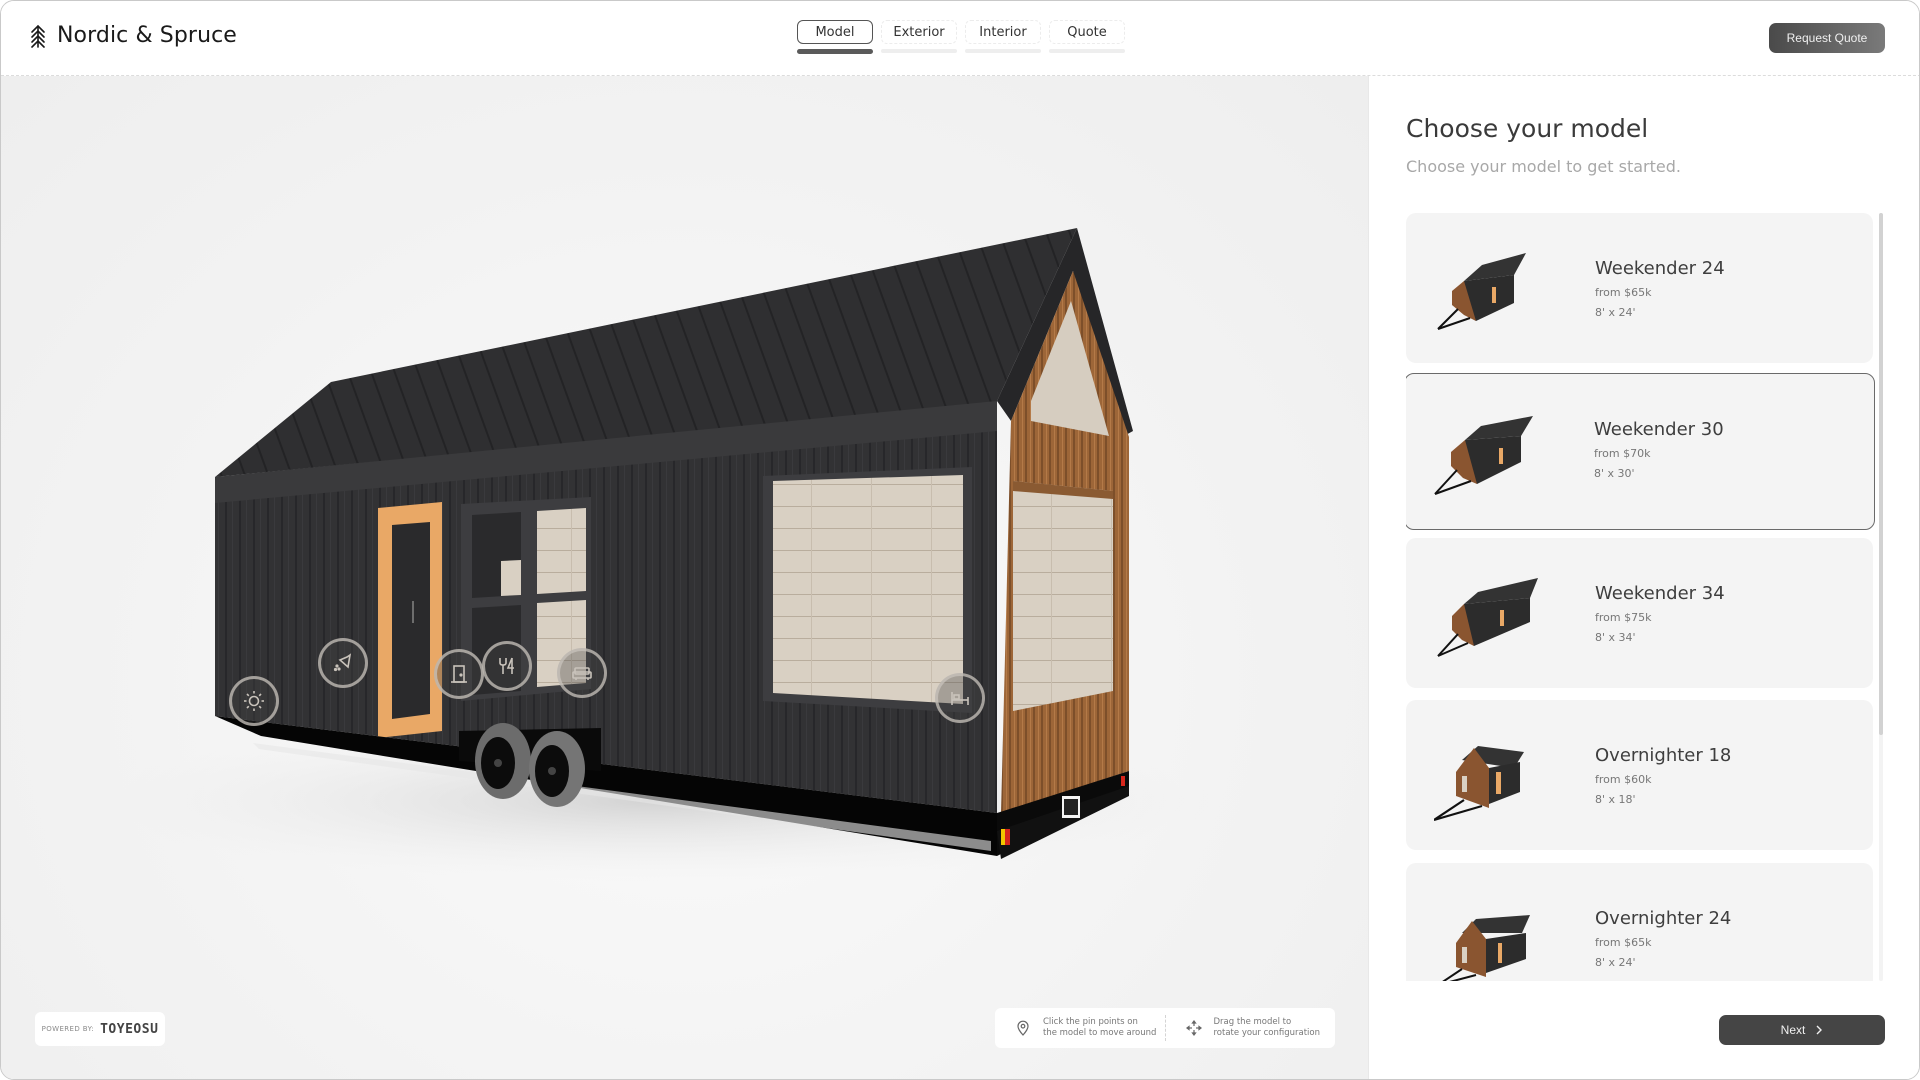 This screenshot has height=1080, width=1920. Describe the element at coordinates (1543, 166) in the screenshot. I see `panel-subtitle: Choose your model to get started.` at that location.